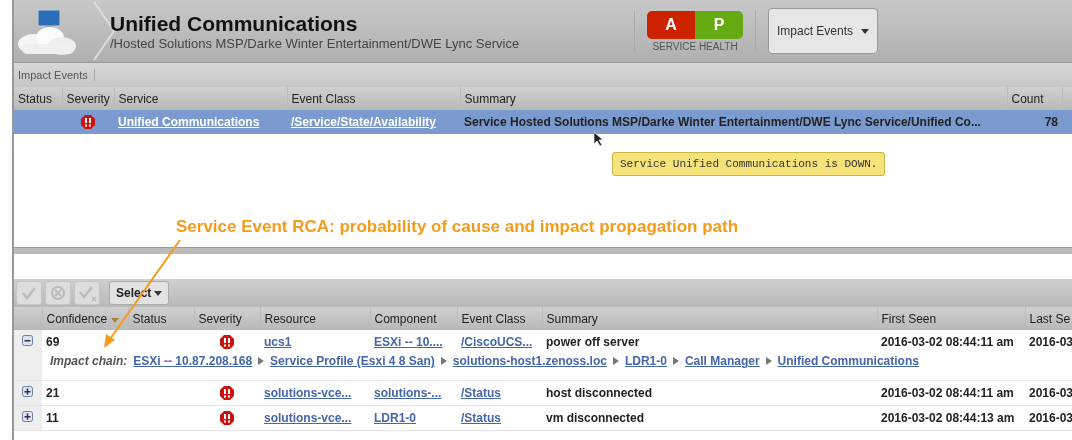 The height and width of the screenshot is (440, 1072). What do you see at coordinates (395, 418) in the screenshot?
I see `component-link: LDR1-0` at bounding box center [395, 418].